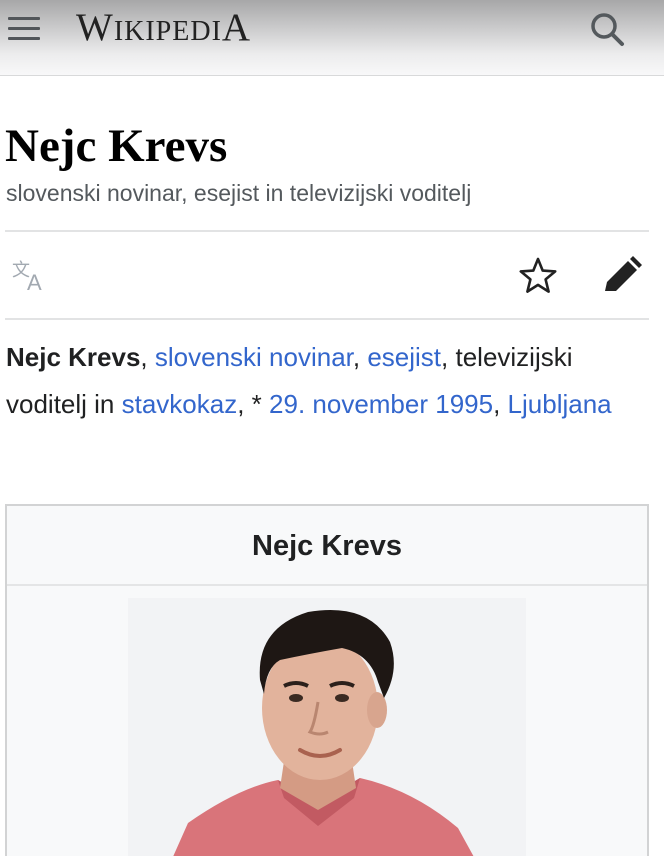 This screenshot has height=856, width=664. What do you see at coordinates (253, 404) in the screenshot?
I see `lead-text-birth: , *` at bounding box center [253, 404].